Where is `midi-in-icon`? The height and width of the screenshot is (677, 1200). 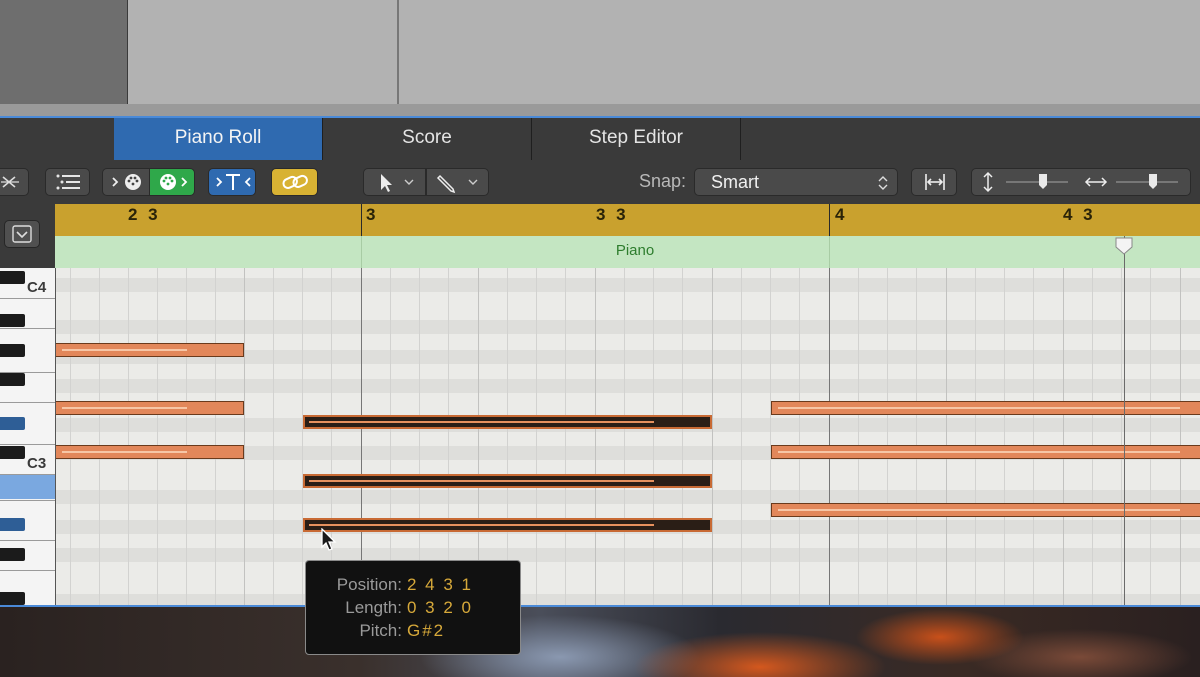 midi-in-icon is located at coordinates (173, 182).